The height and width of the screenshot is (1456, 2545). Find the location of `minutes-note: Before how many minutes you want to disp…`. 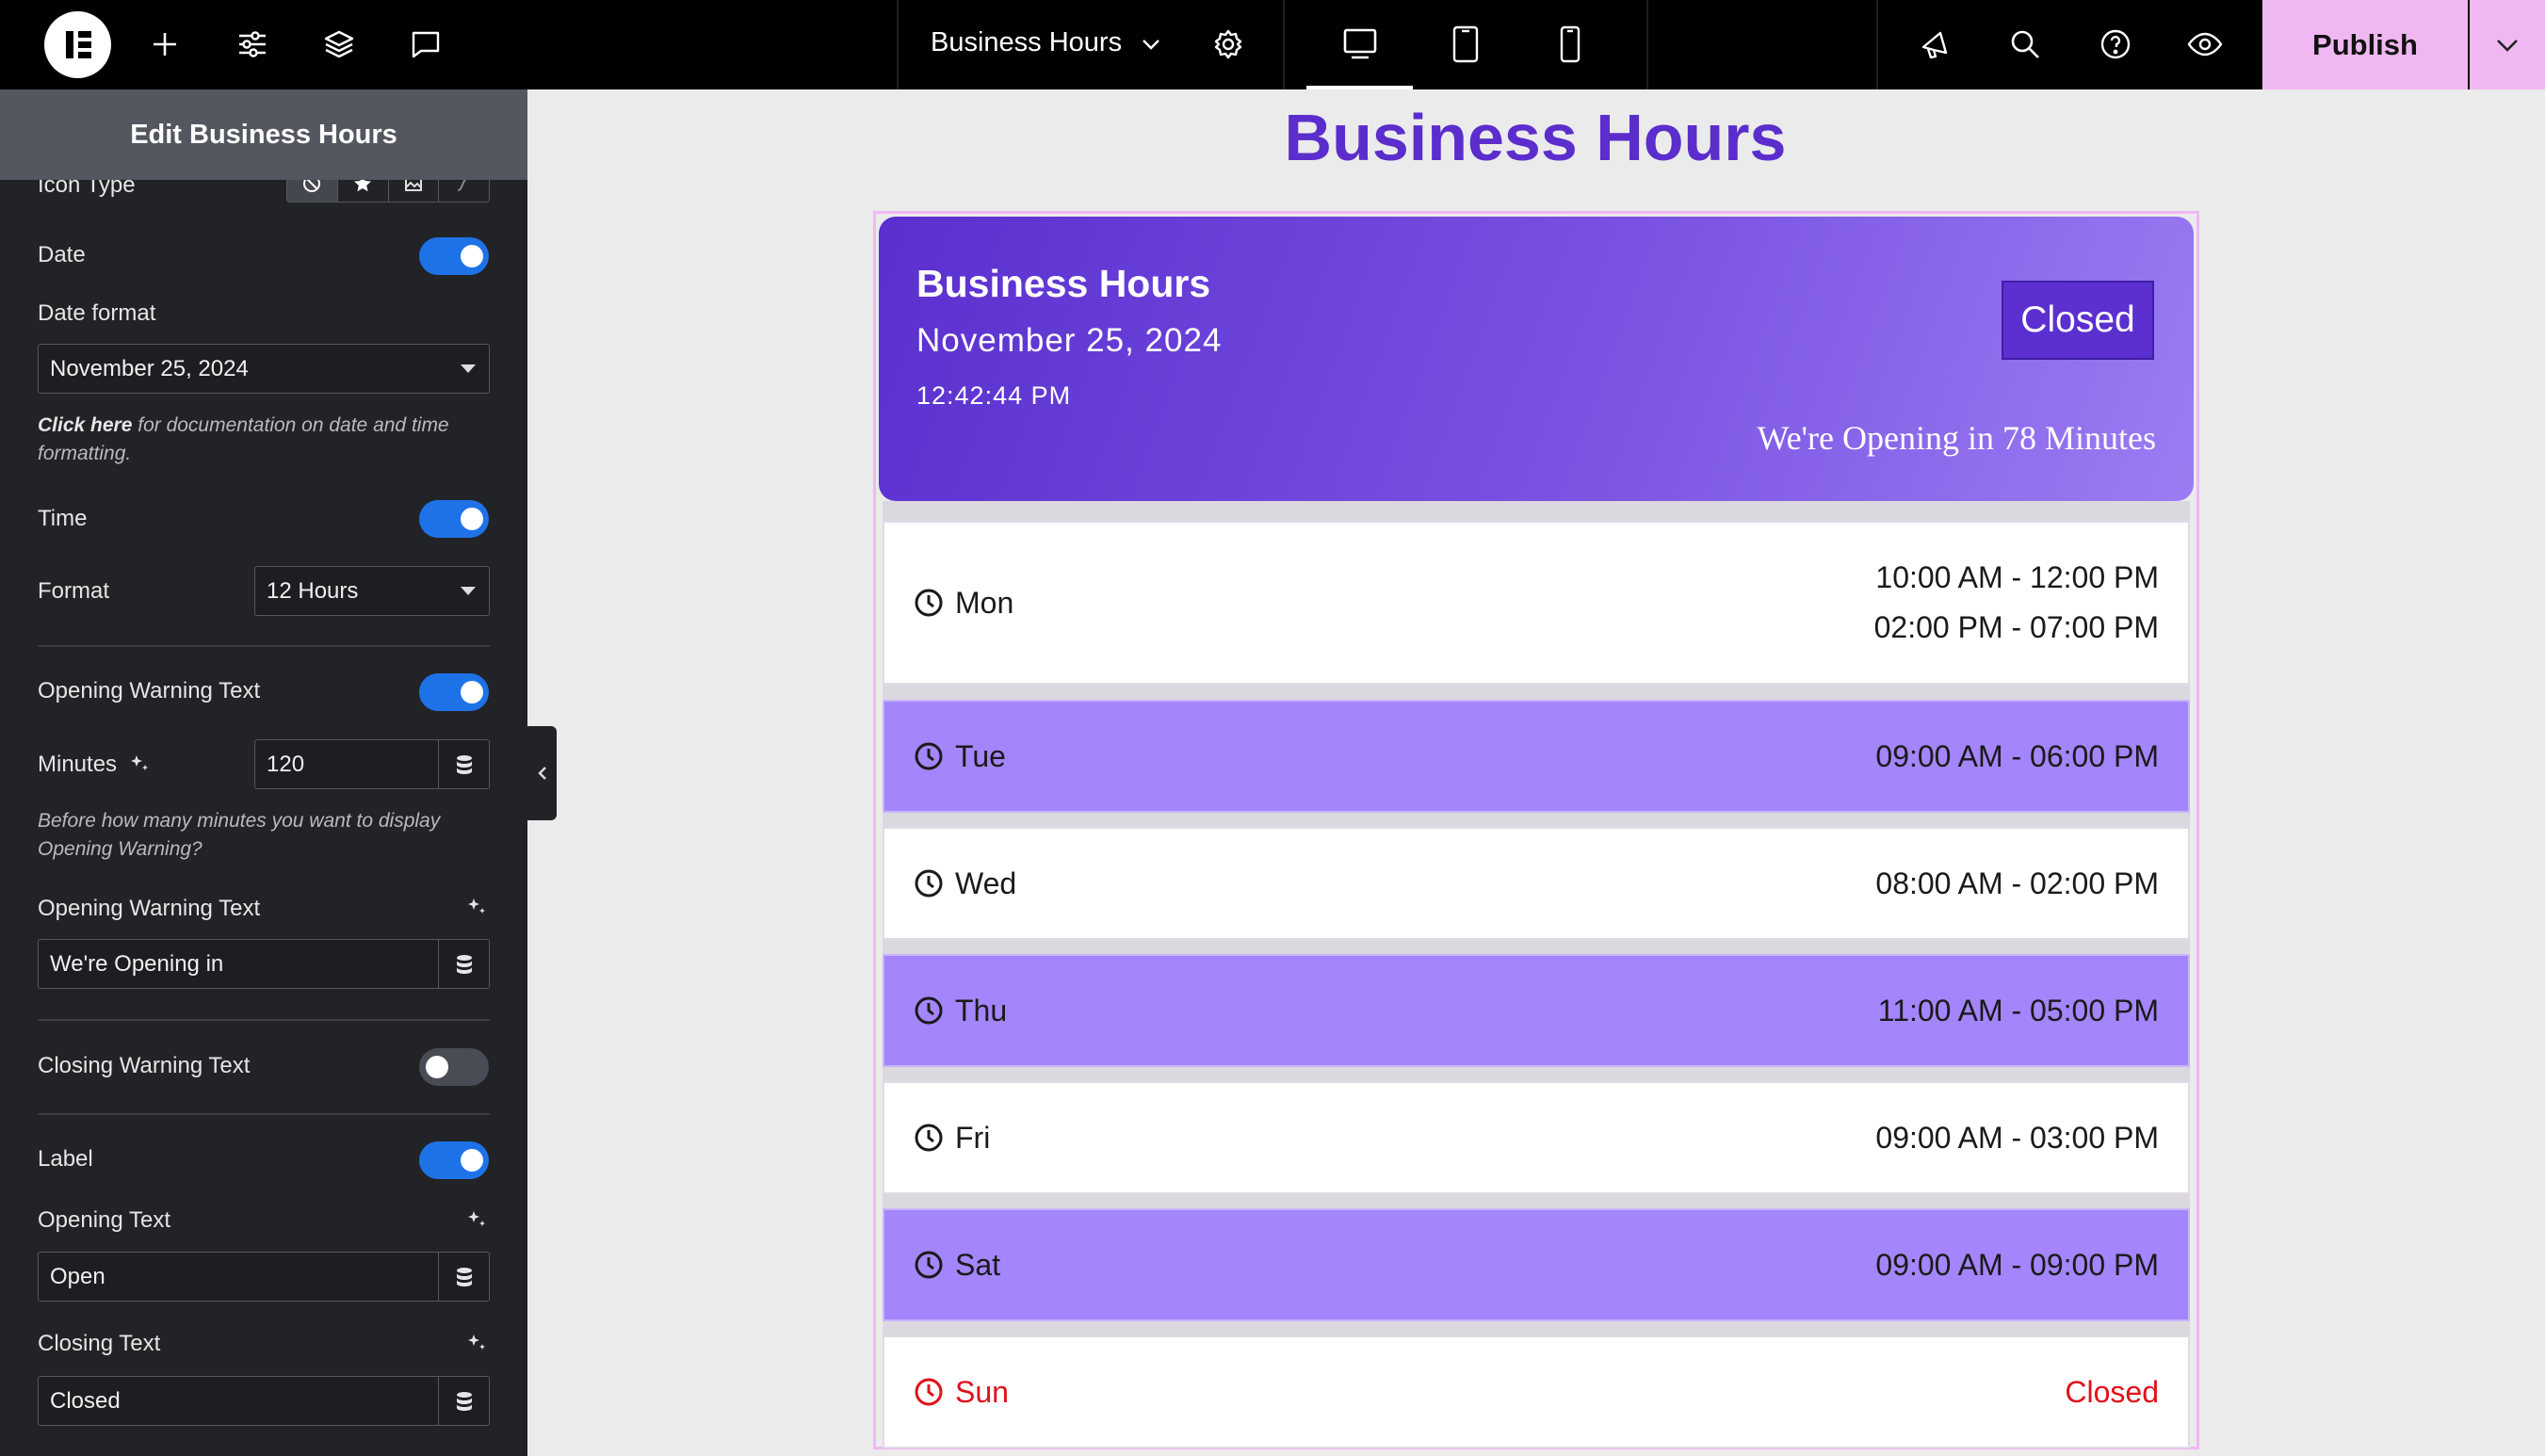

minutes-note: Before how many minutes you want to disp… is located at coordinates (239, 835).